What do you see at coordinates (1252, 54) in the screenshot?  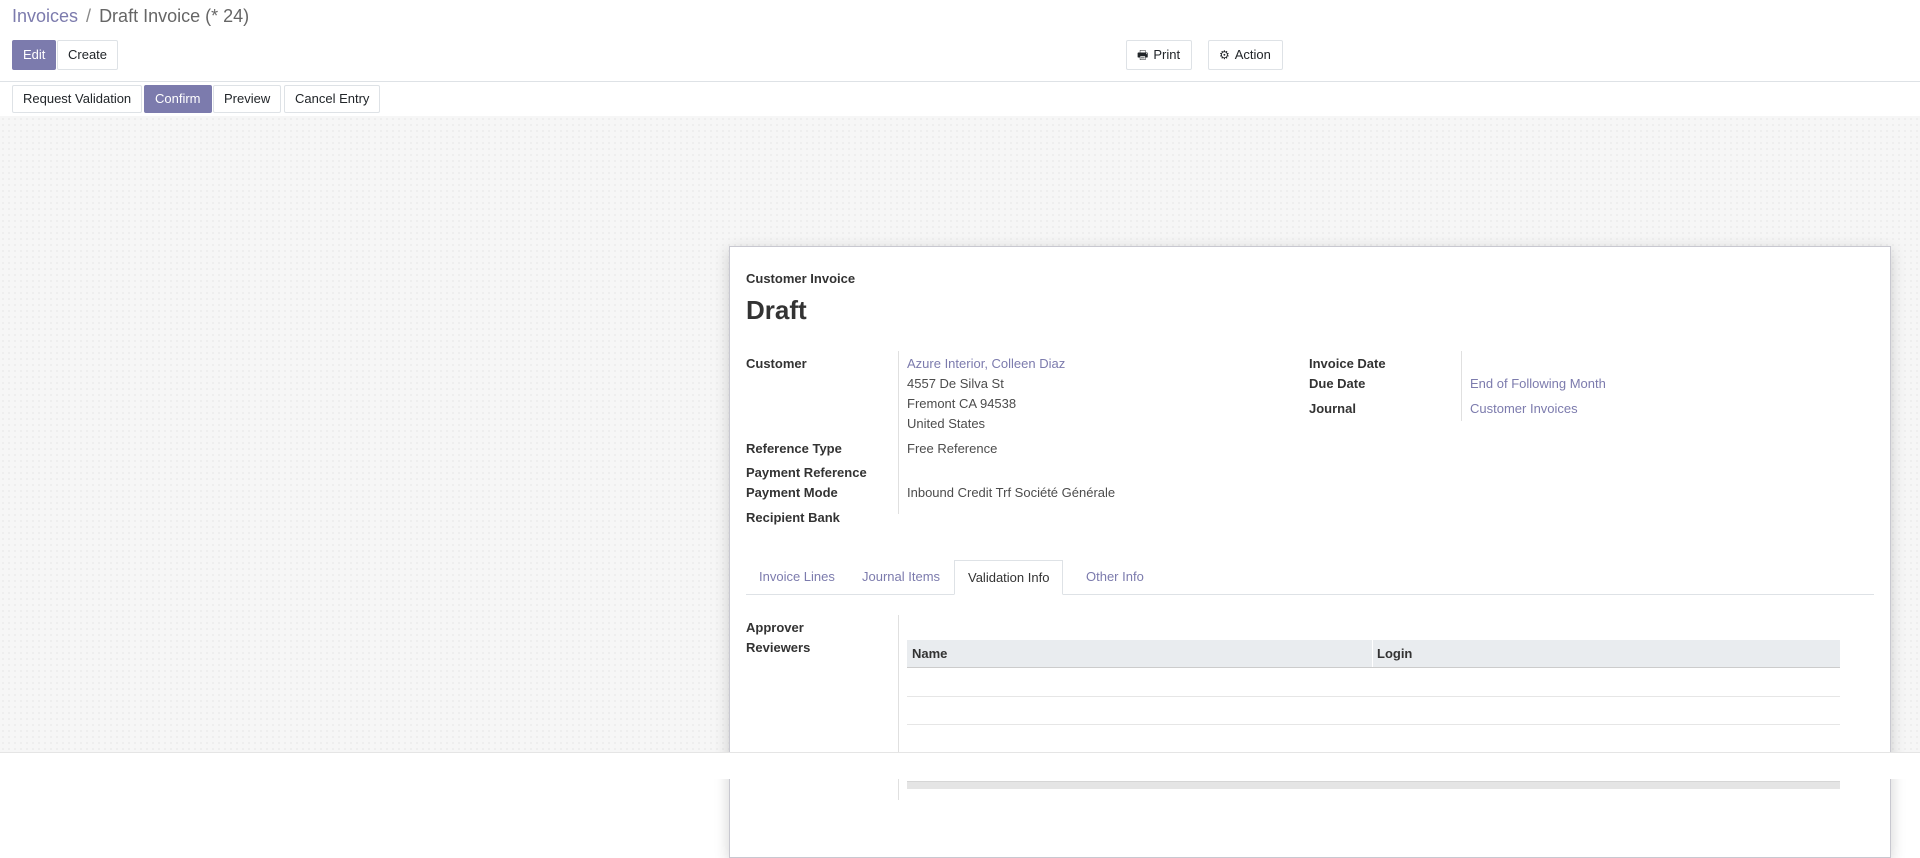 I see `action-label: Action` at bounding box center [1252, 54].